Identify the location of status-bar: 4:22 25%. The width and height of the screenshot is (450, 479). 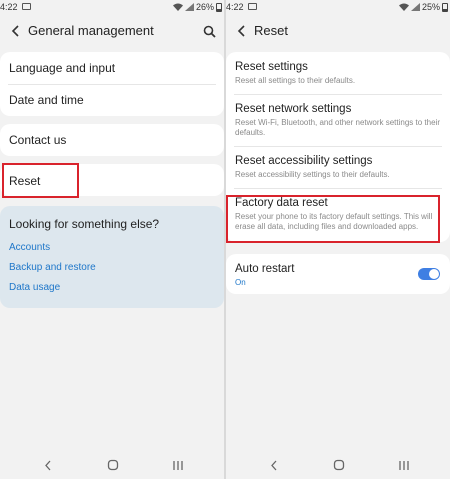
(338, 8).